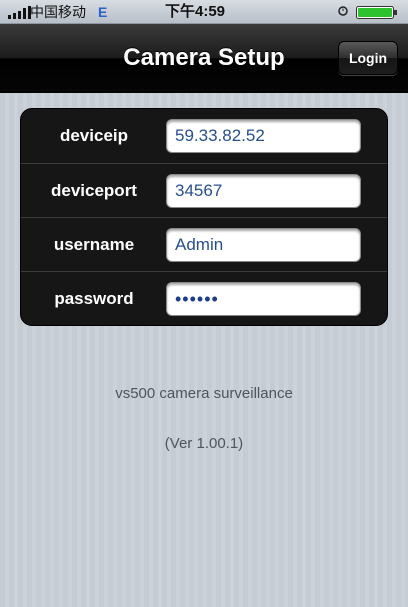  What do you see at coordinates (263, 136) in the screenshot?
I see `deviceip-field` at bounding box center [263, 136].